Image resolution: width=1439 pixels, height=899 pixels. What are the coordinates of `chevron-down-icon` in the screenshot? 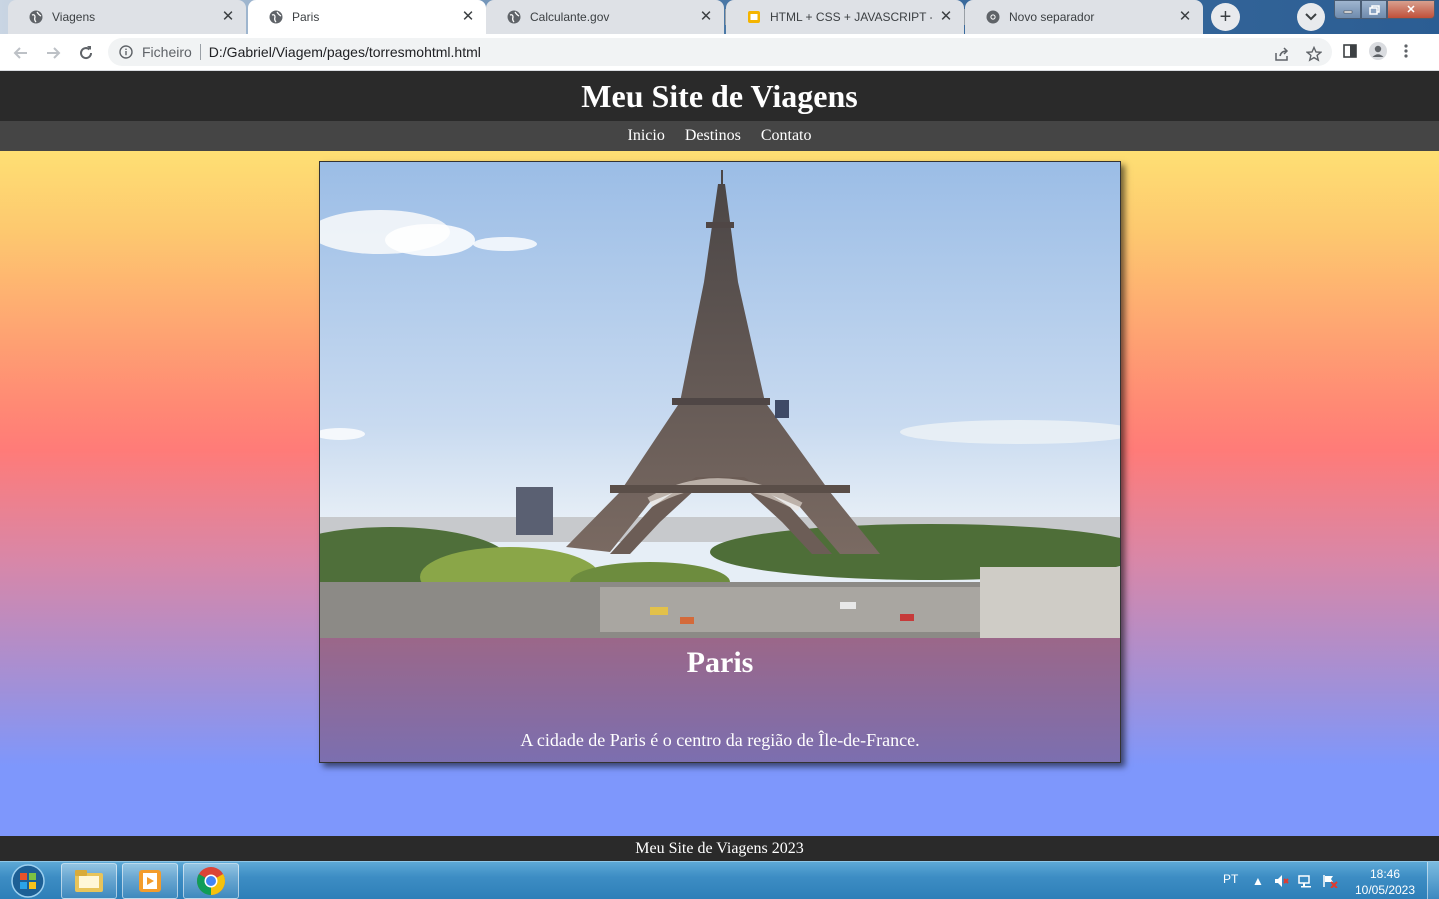 It's located at (1311, 17).